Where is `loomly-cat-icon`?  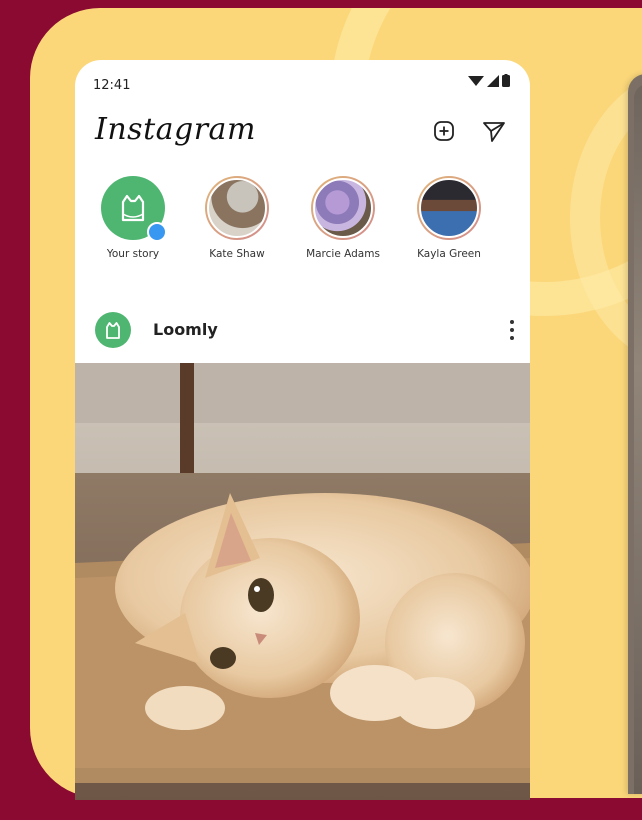 loomly-cat-icon is located at coordinates (113, 330).